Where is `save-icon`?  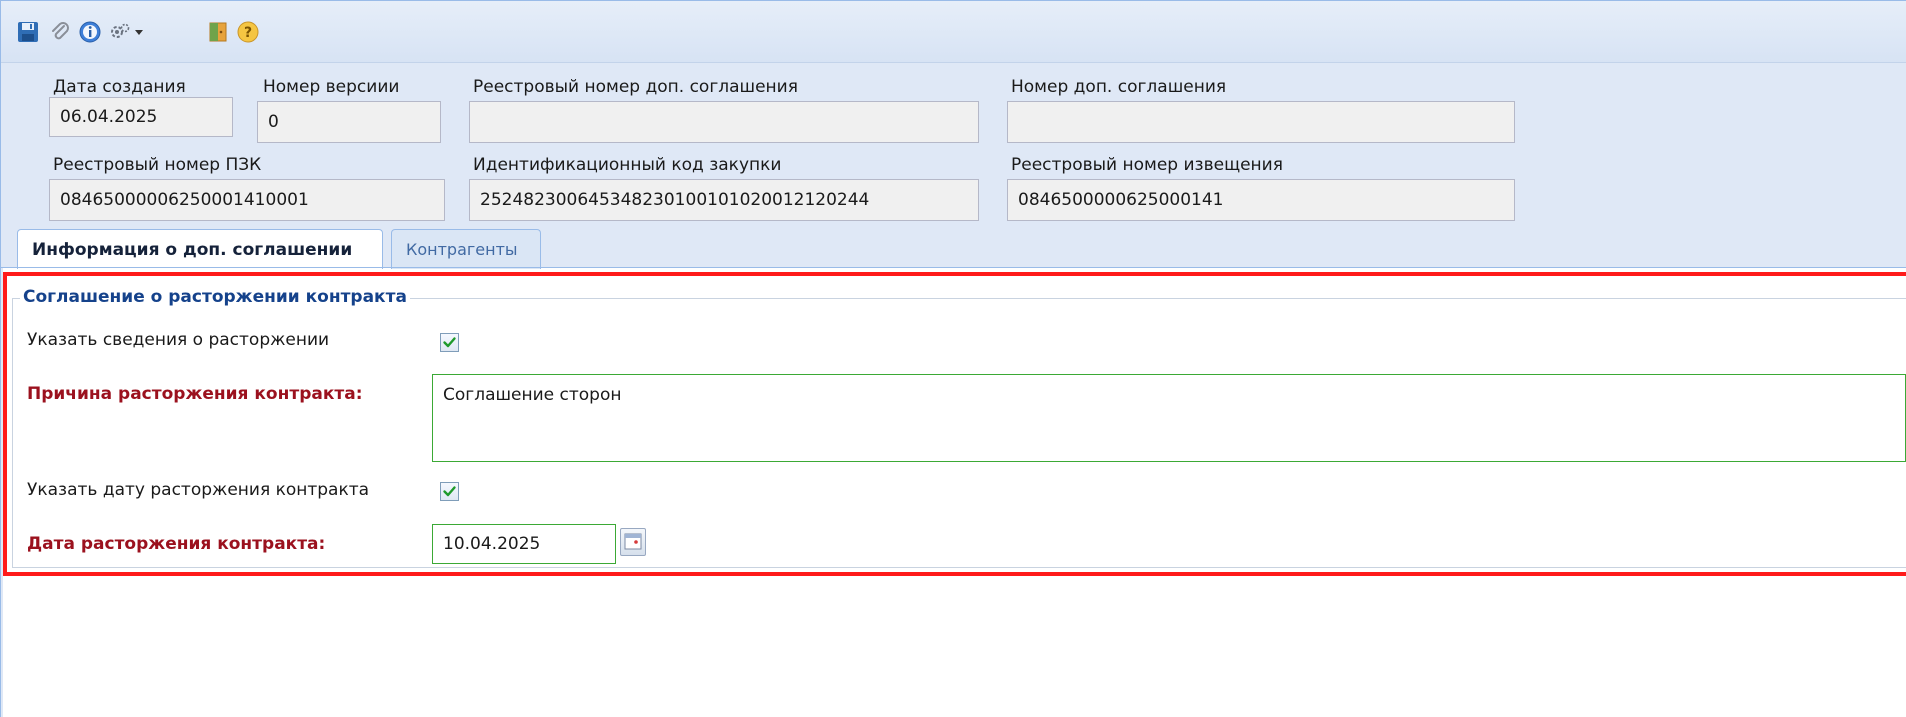 save-icon is located at coordinates (28, 32).